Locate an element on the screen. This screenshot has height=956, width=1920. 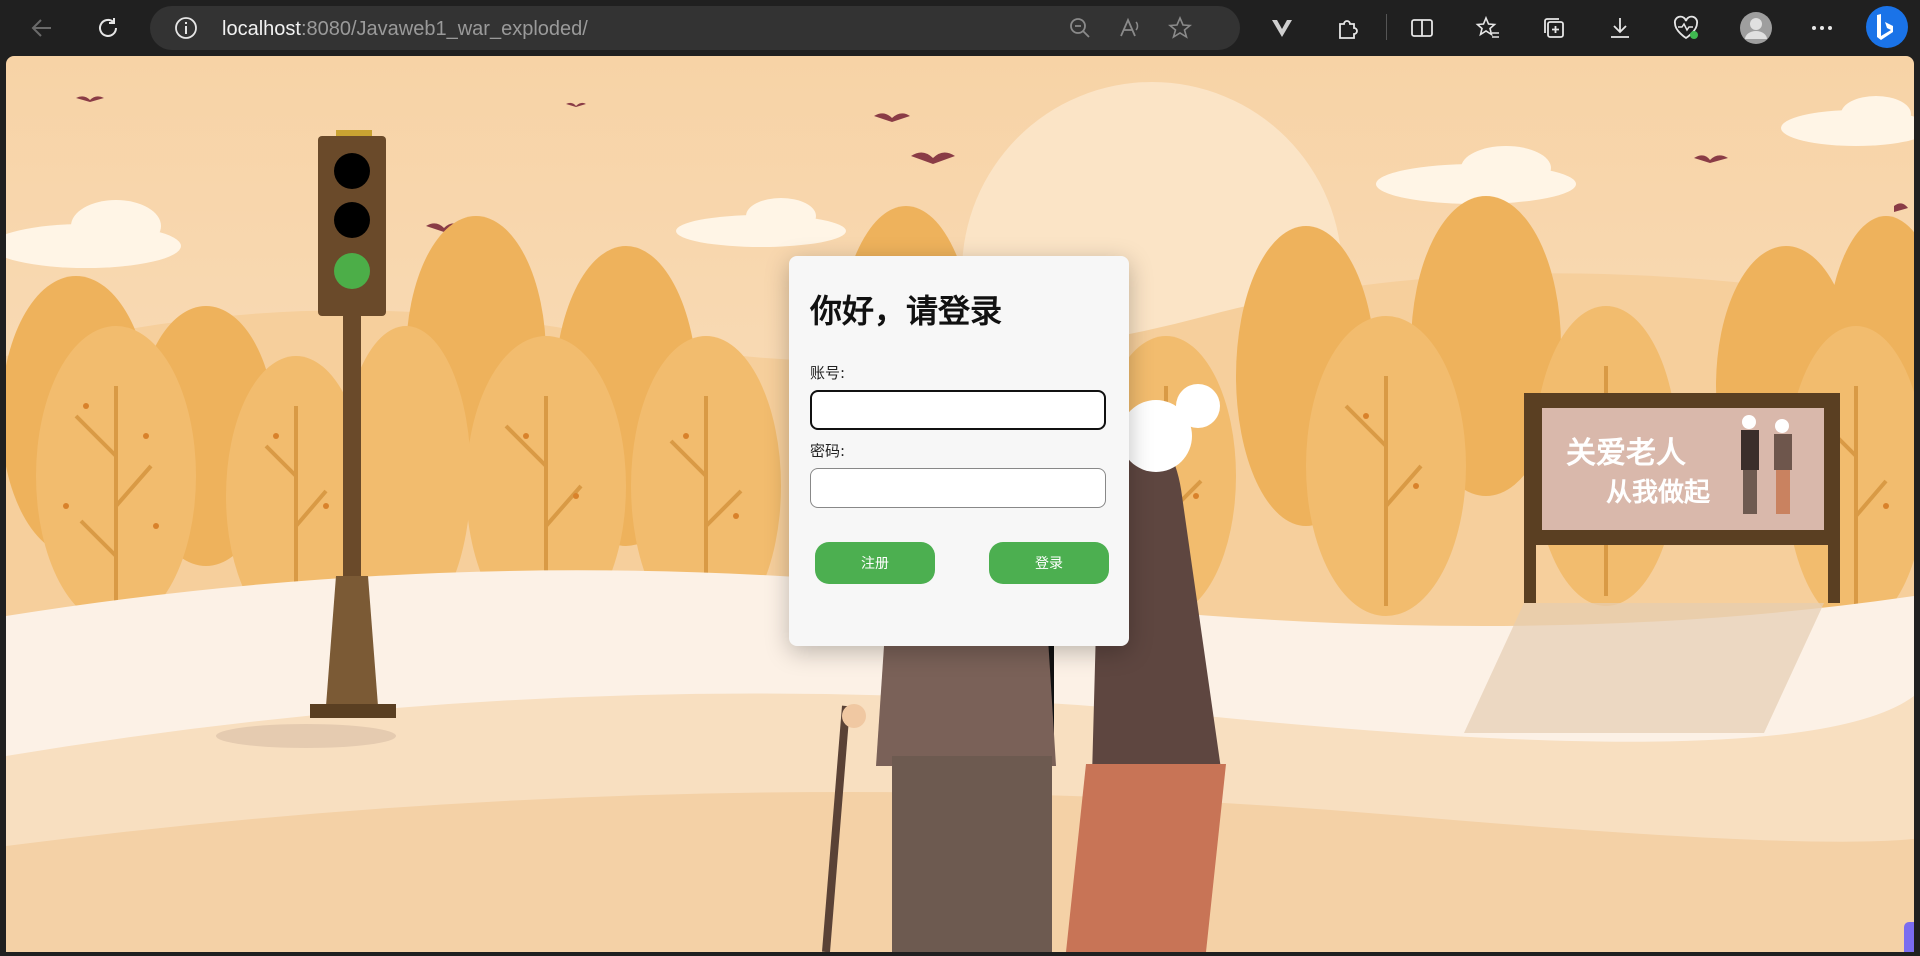
more-icon is located at coordinates (1822, 28).